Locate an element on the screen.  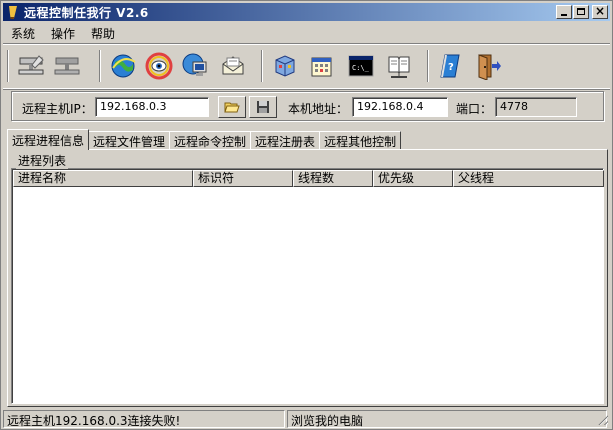
open-button is located at coordinates (232, 107).